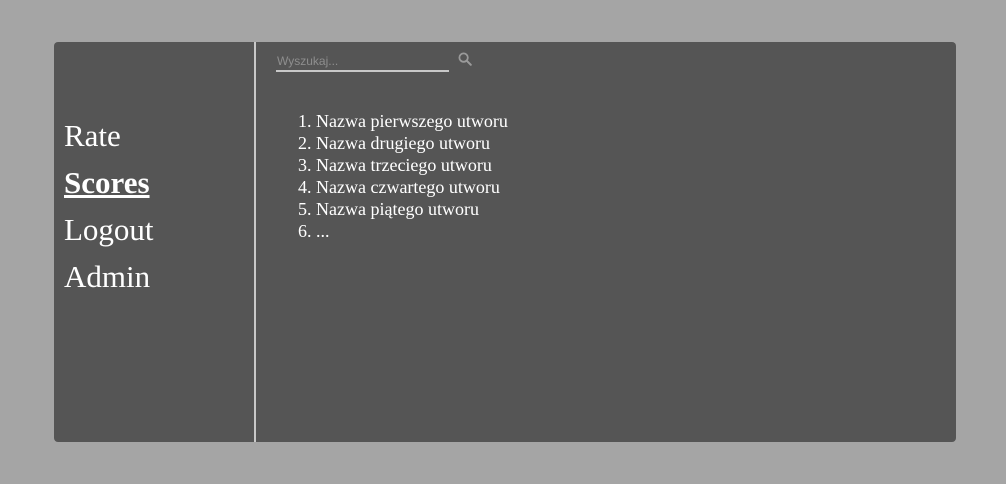 The width and height of the screenshot is (1006, 484). What do you see at coordinates (109, 182) in the screenshot?
I see `nav-item-scores: Scores` at bounding box center [109, 182].